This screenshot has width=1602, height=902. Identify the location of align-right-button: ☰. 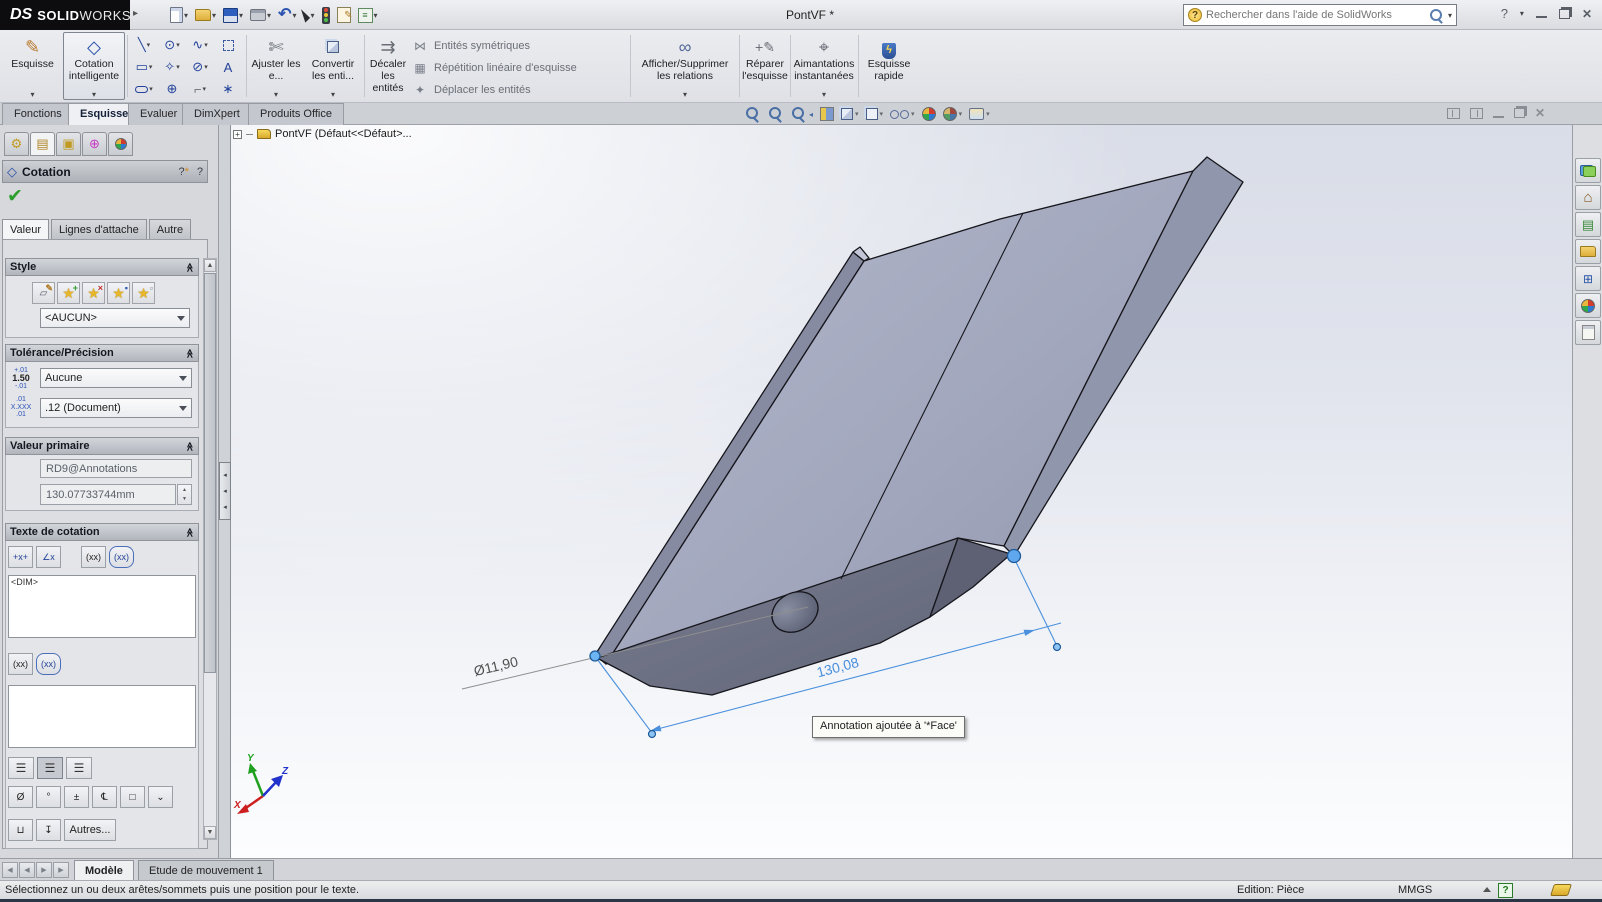
(79, 768).